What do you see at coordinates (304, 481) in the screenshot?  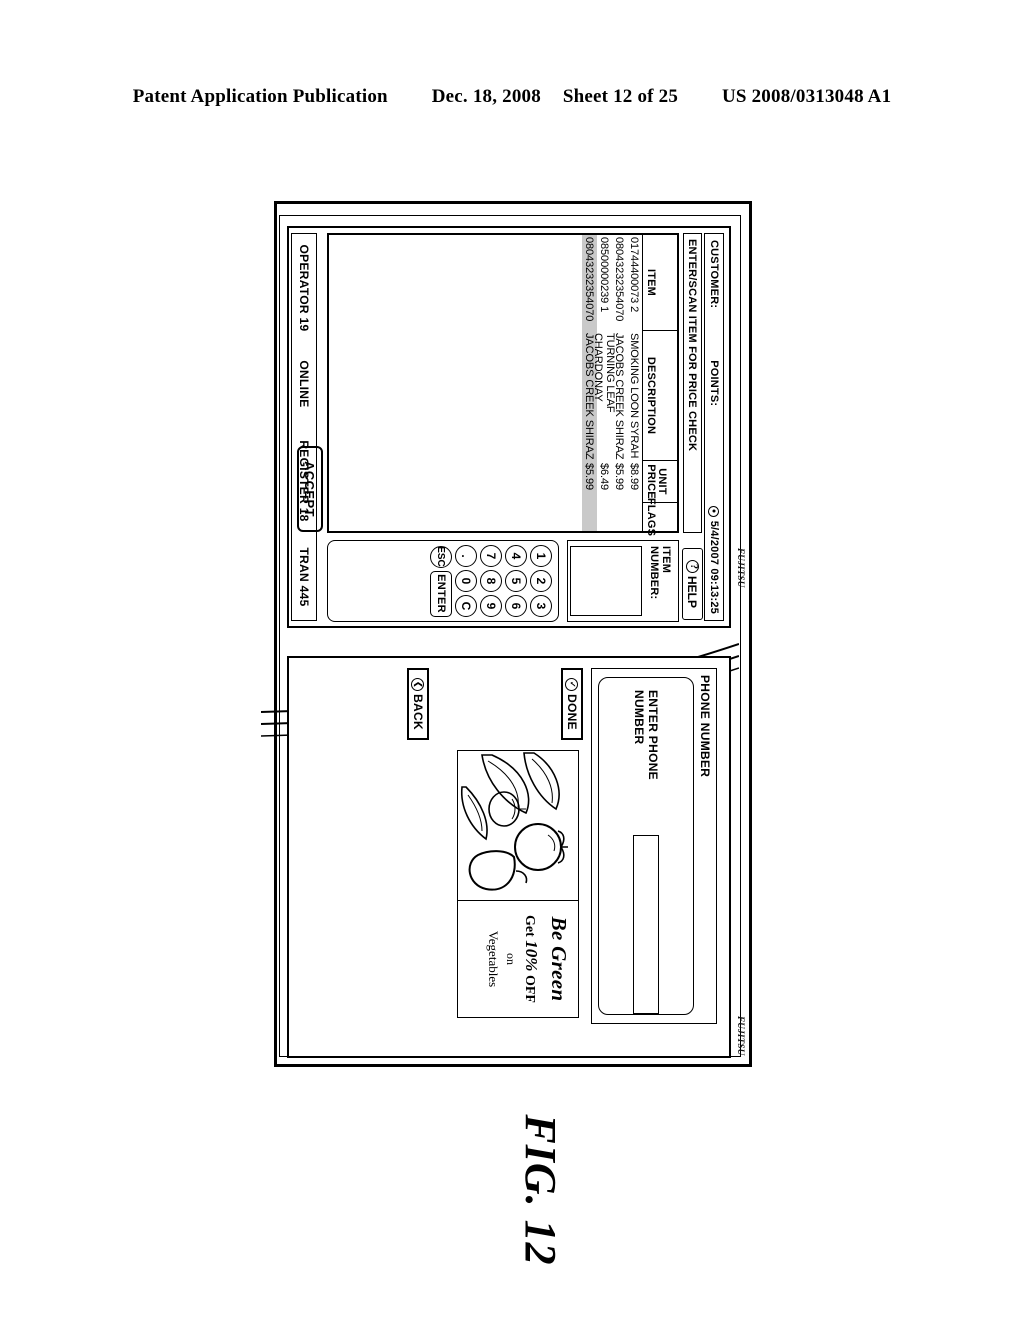 I see `status-register: REGISTER 18` at bounding box center [304, 481].